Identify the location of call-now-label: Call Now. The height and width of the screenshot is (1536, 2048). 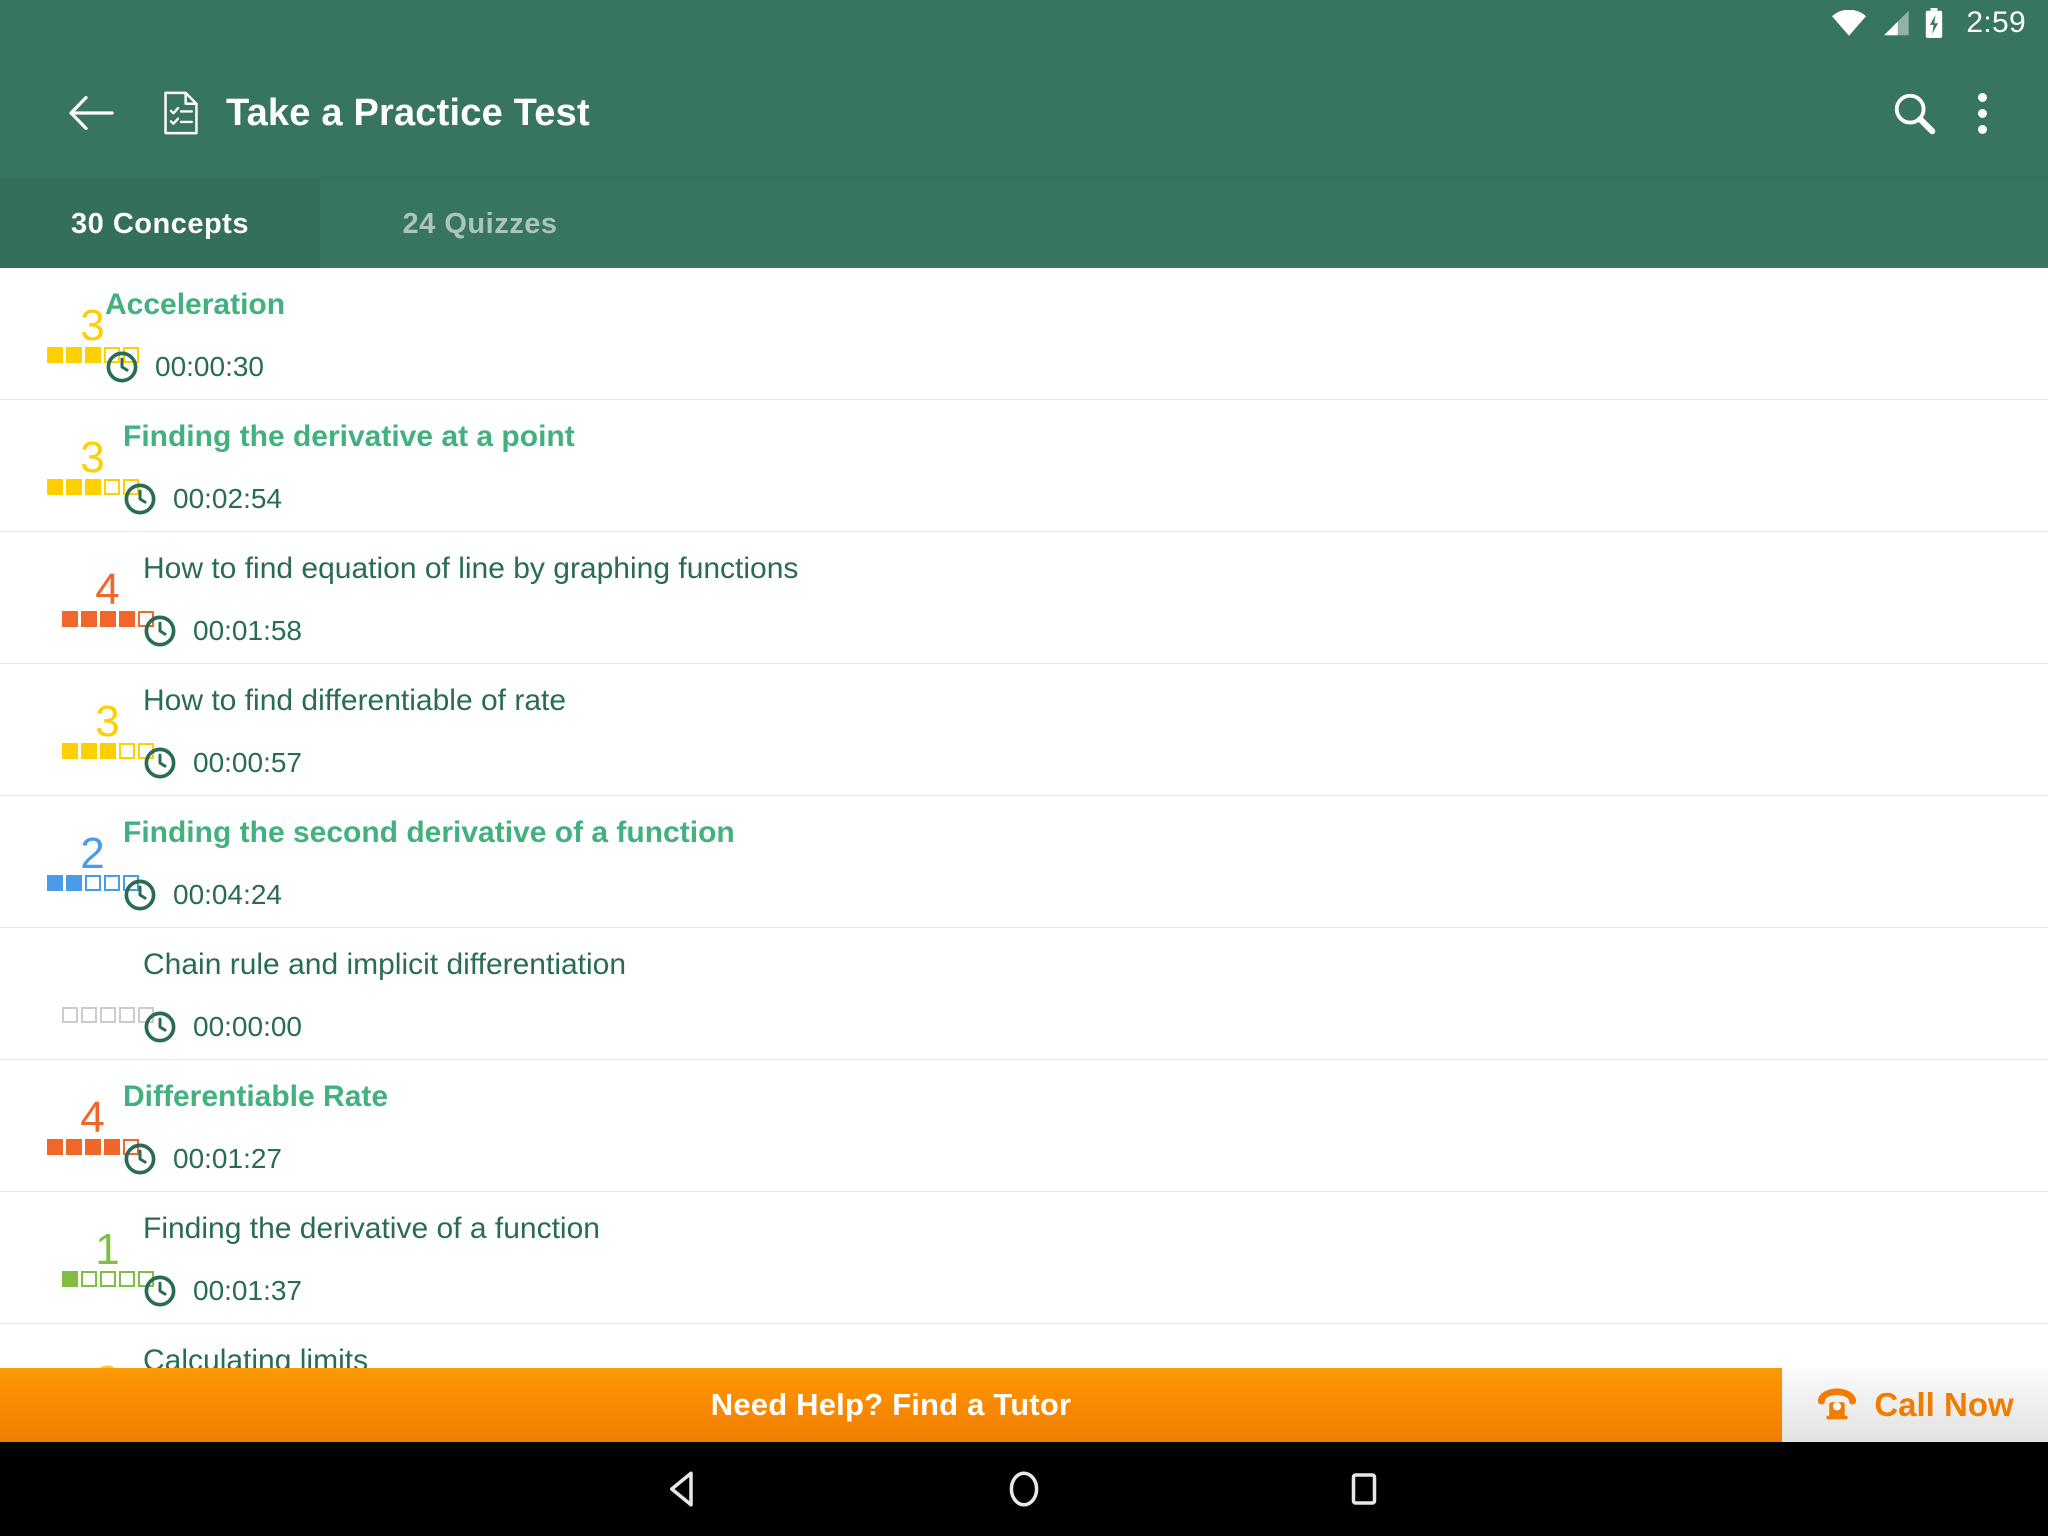
(1944, 1404).